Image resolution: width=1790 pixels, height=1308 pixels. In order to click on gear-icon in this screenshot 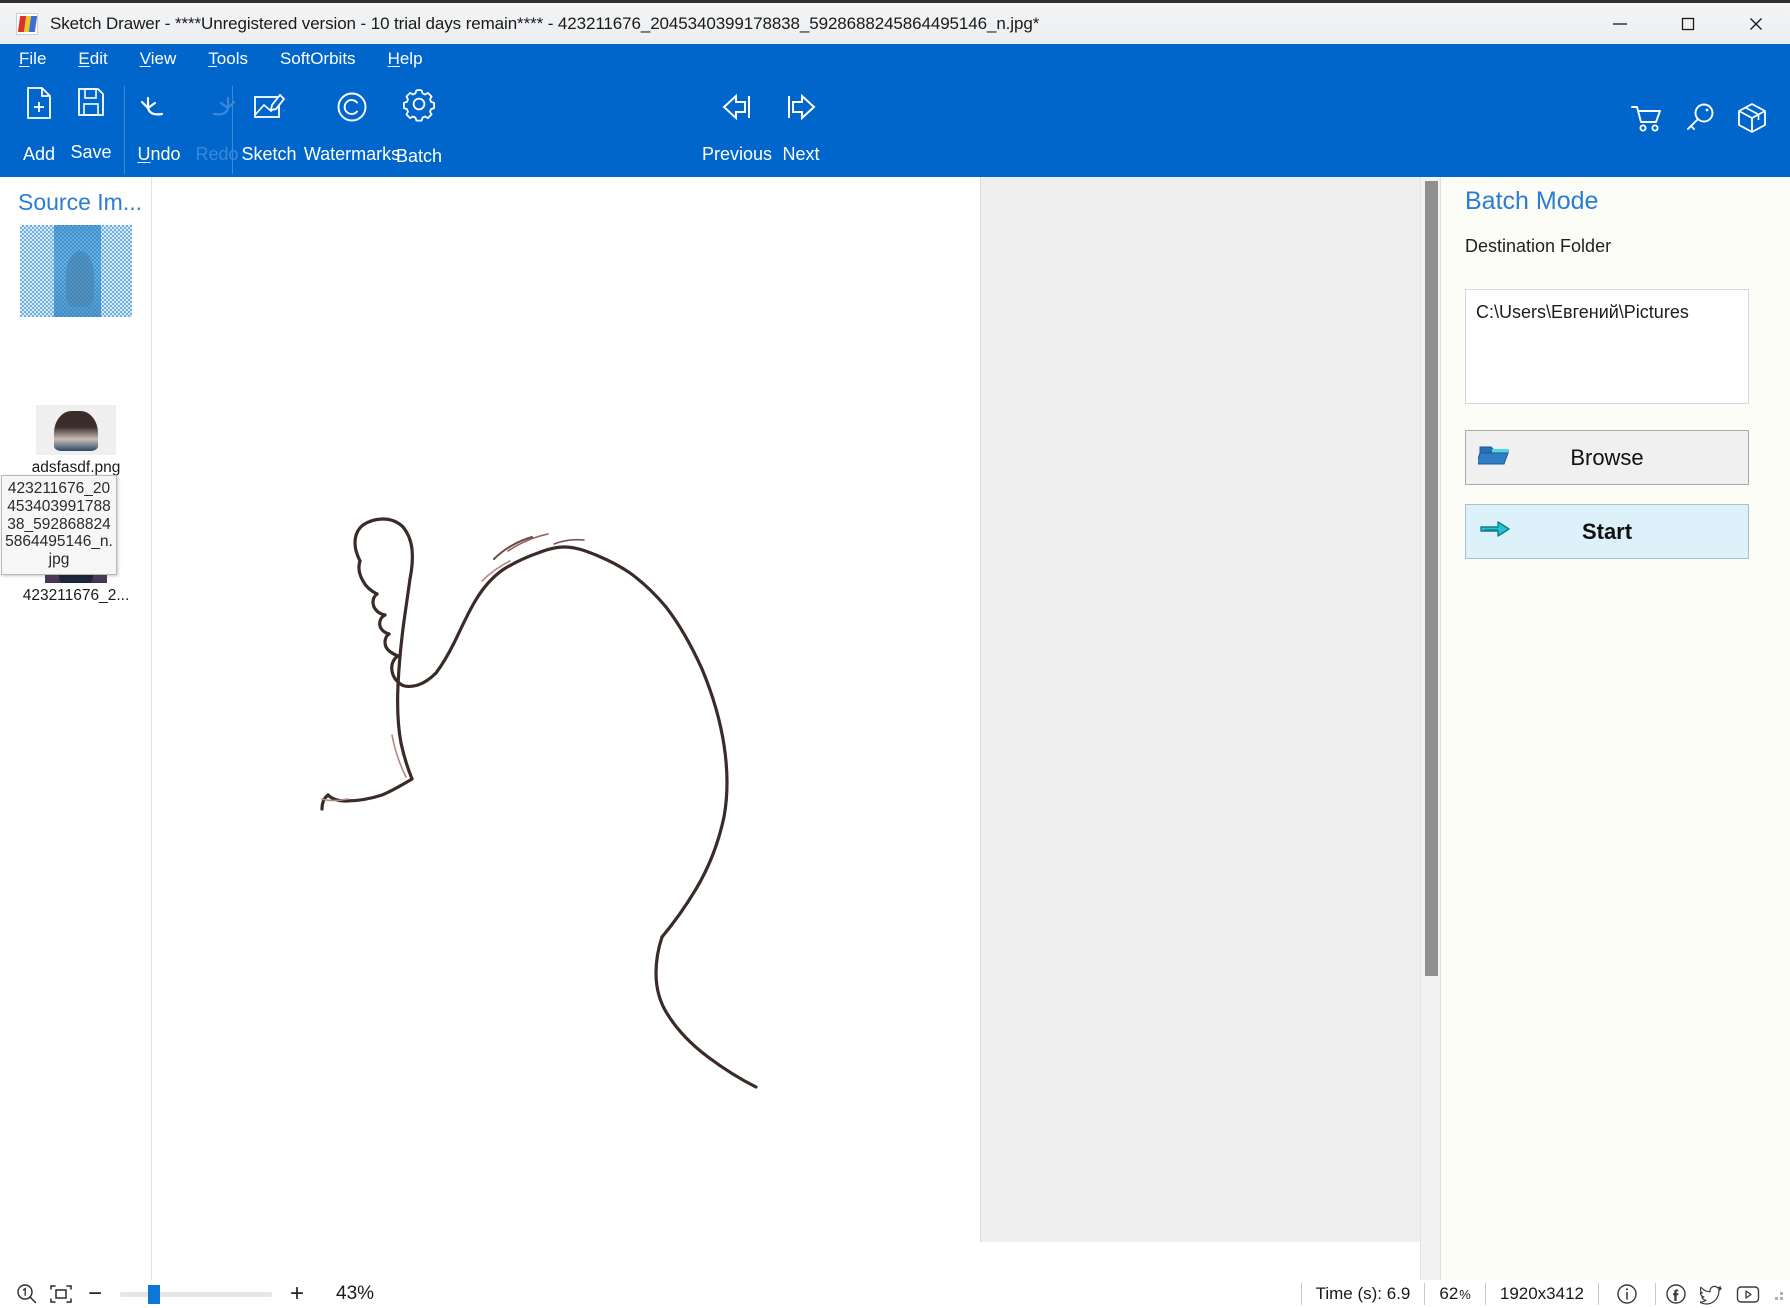, I will do `click(419, 104)`.